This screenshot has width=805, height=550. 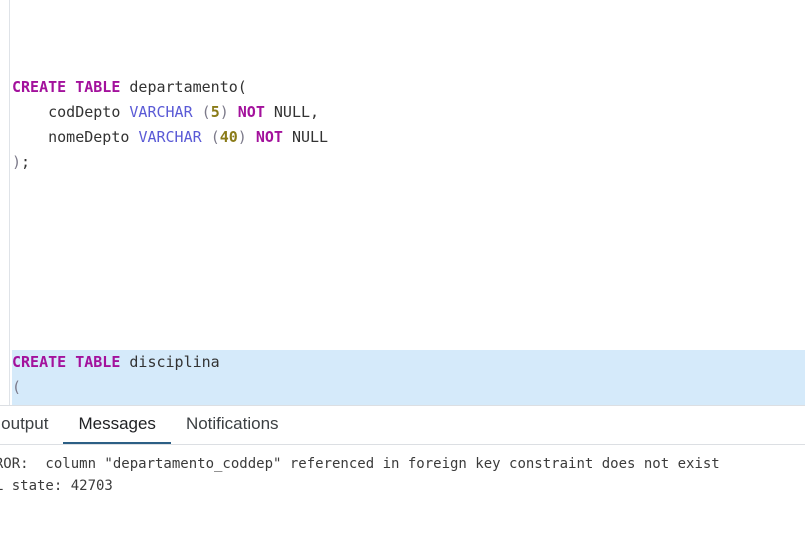 What do you see at coordinates (75, 137) in the screenshot?
I see `code-token: nomeDepto` at bounding box center [75, 137].